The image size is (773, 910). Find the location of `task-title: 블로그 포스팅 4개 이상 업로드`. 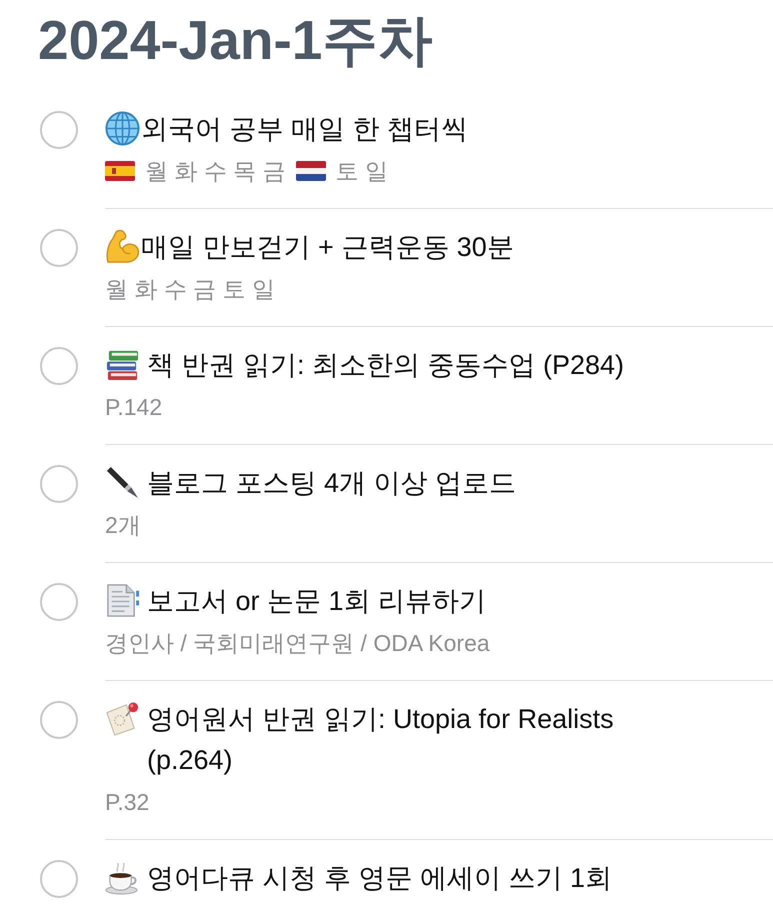

task-title: 블로그 포스팅 4개 이상 업로드 is located at coordinates (331, 483).